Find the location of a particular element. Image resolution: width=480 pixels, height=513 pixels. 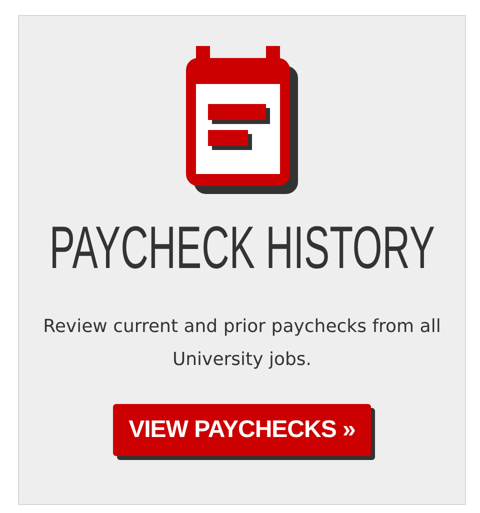

view-paychecks-button: VIEW PAYCHECKS » is located at coordinates (242, 430).